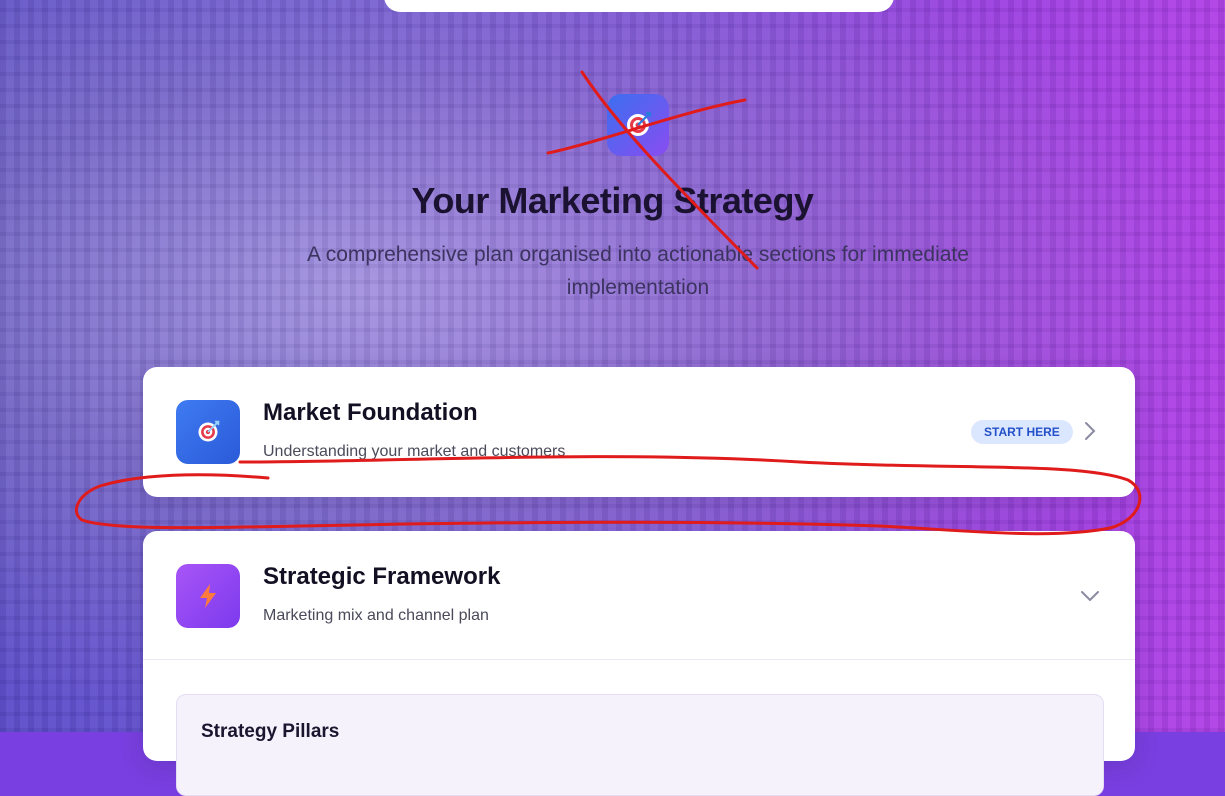  What do you see at coordinates (640, 745) in the screenshot?
I see `strategy-pillars-panel: Strategy Pillars` at bounding box center [640, 745].